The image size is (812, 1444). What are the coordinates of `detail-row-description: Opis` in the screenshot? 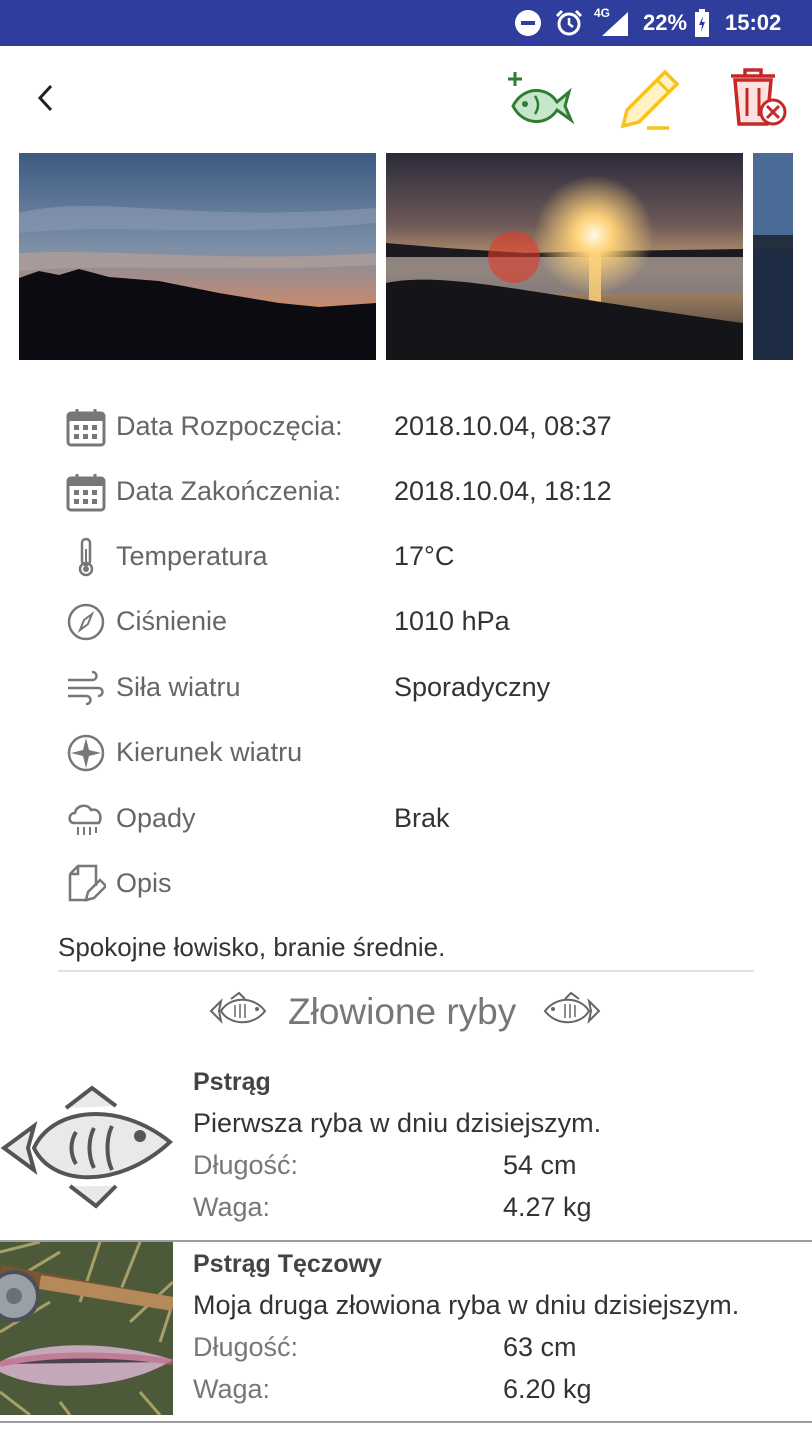 It's located at (406, 882).